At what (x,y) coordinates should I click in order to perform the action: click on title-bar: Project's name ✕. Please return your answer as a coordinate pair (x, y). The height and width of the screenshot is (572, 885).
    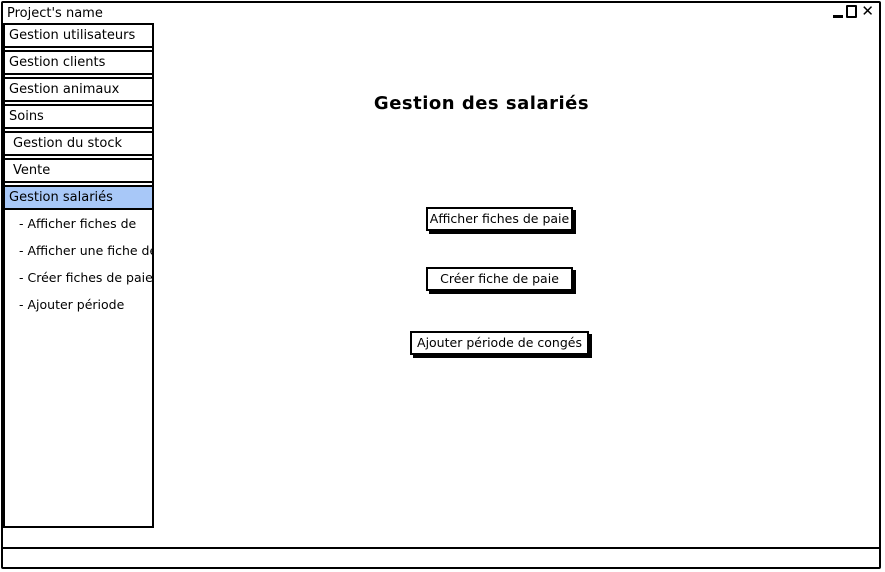
    Looking at the image, I should click on (441, 14).